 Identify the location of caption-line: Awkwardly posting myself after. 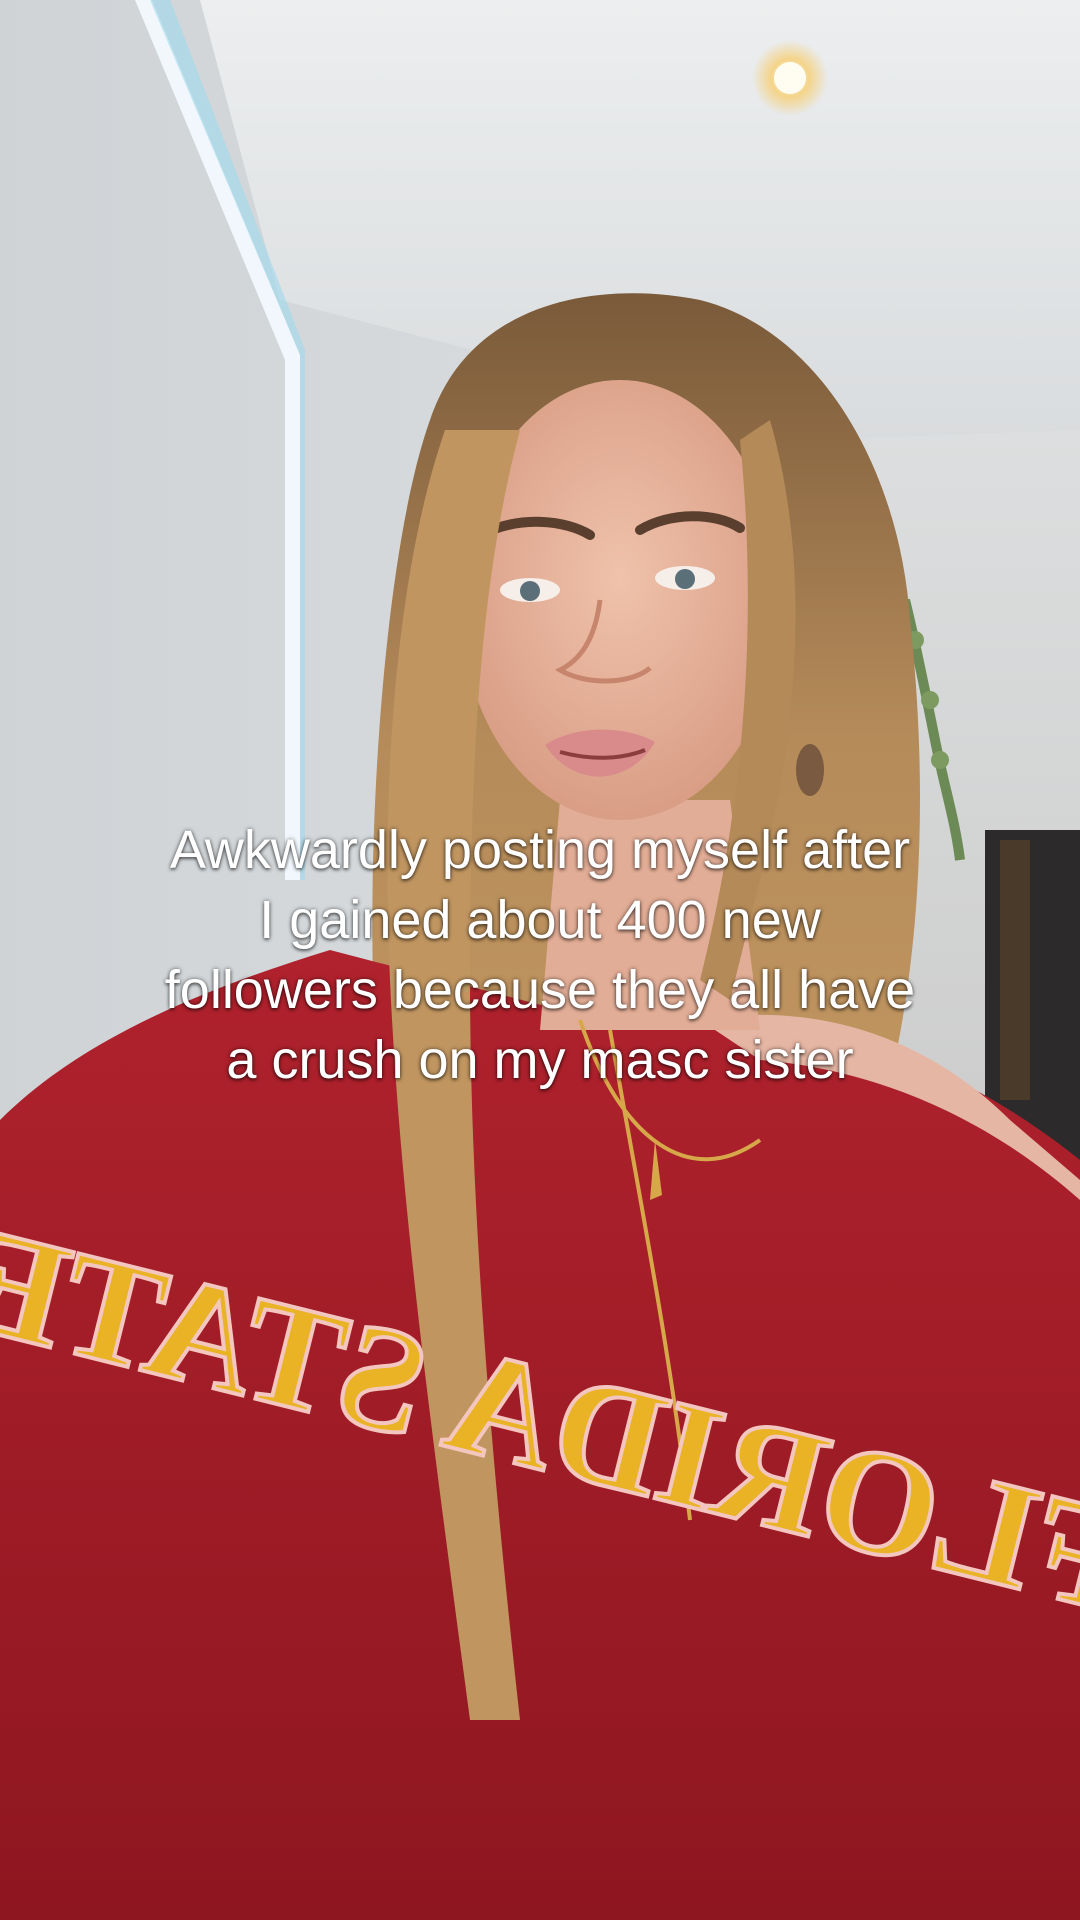
(540, 850).